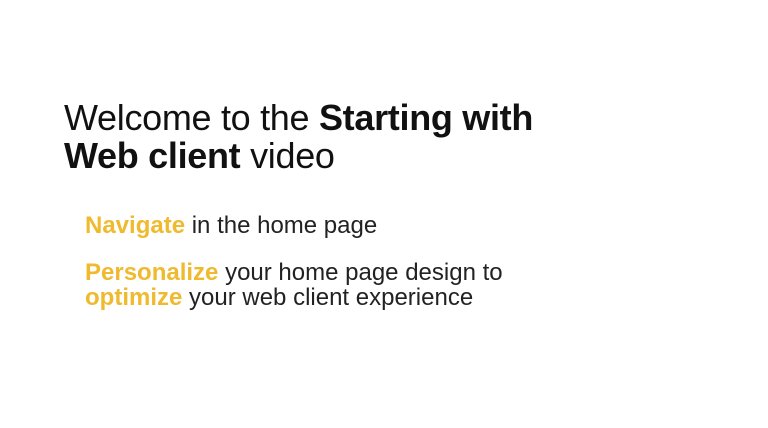  Describe the element at coordinates (281, 225) in the screenshot. I see `bullet-text-navigate: in the home page` at that location.